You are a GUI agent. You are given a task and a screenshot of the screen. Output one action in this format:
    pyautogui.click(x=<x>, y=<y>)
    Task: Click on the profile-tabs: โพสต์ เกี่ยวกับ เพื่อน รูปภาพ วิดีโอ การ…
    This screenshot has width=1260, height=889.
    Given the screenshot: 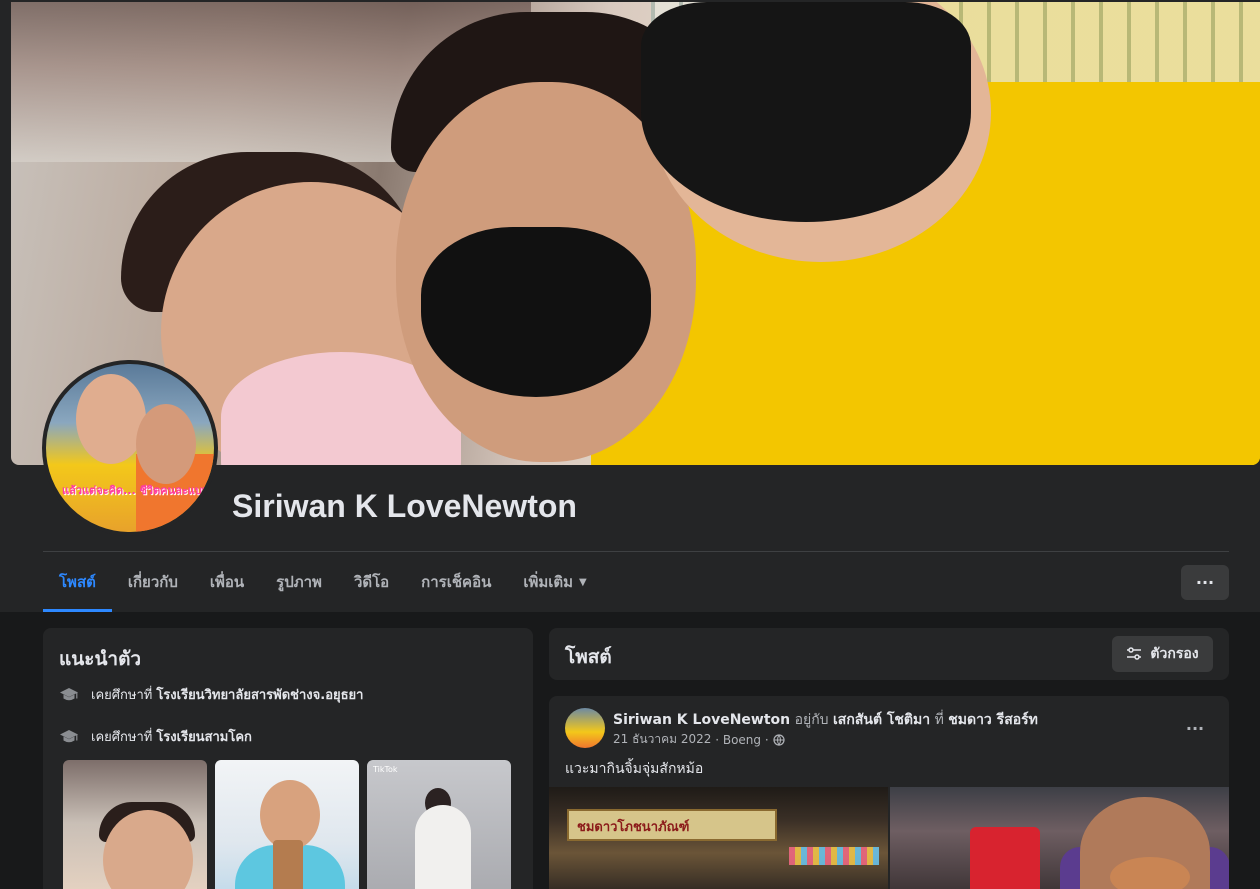 What is the action you would take?
    pyautogui.click(x=323, y=582)
    